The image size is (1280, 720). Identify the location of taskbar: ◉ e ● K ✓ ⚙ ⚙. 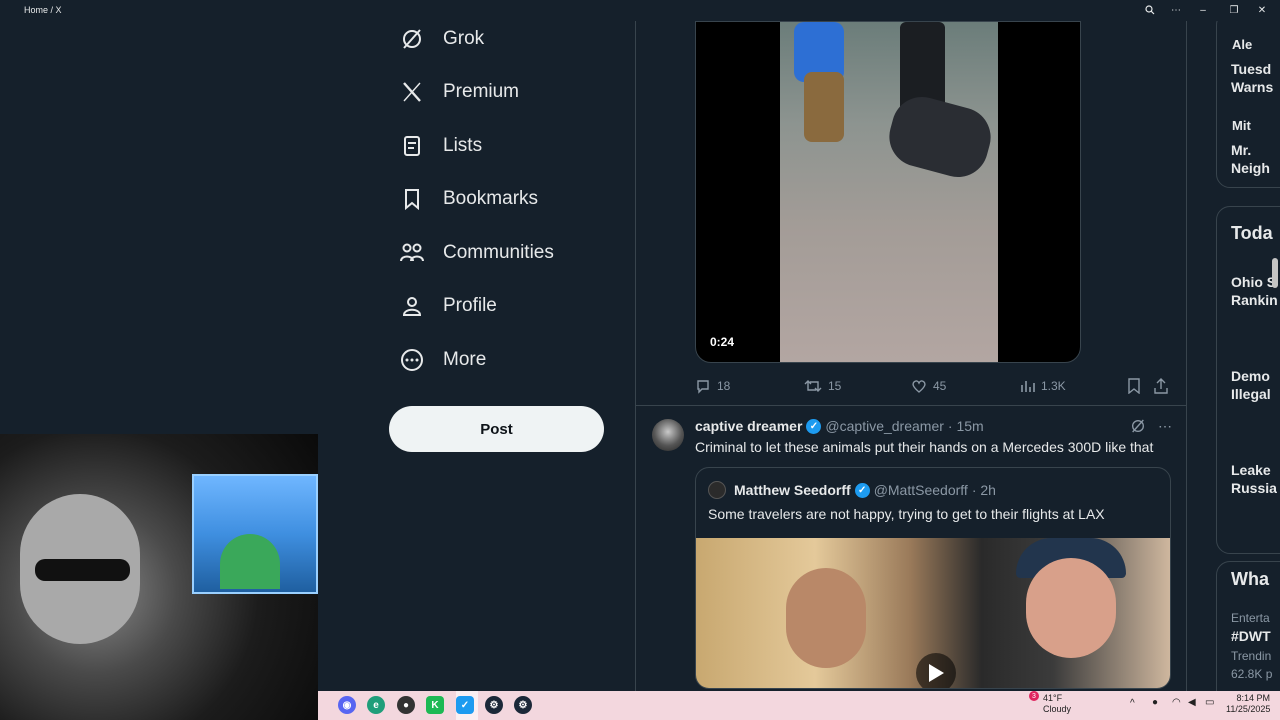
(799, 705).